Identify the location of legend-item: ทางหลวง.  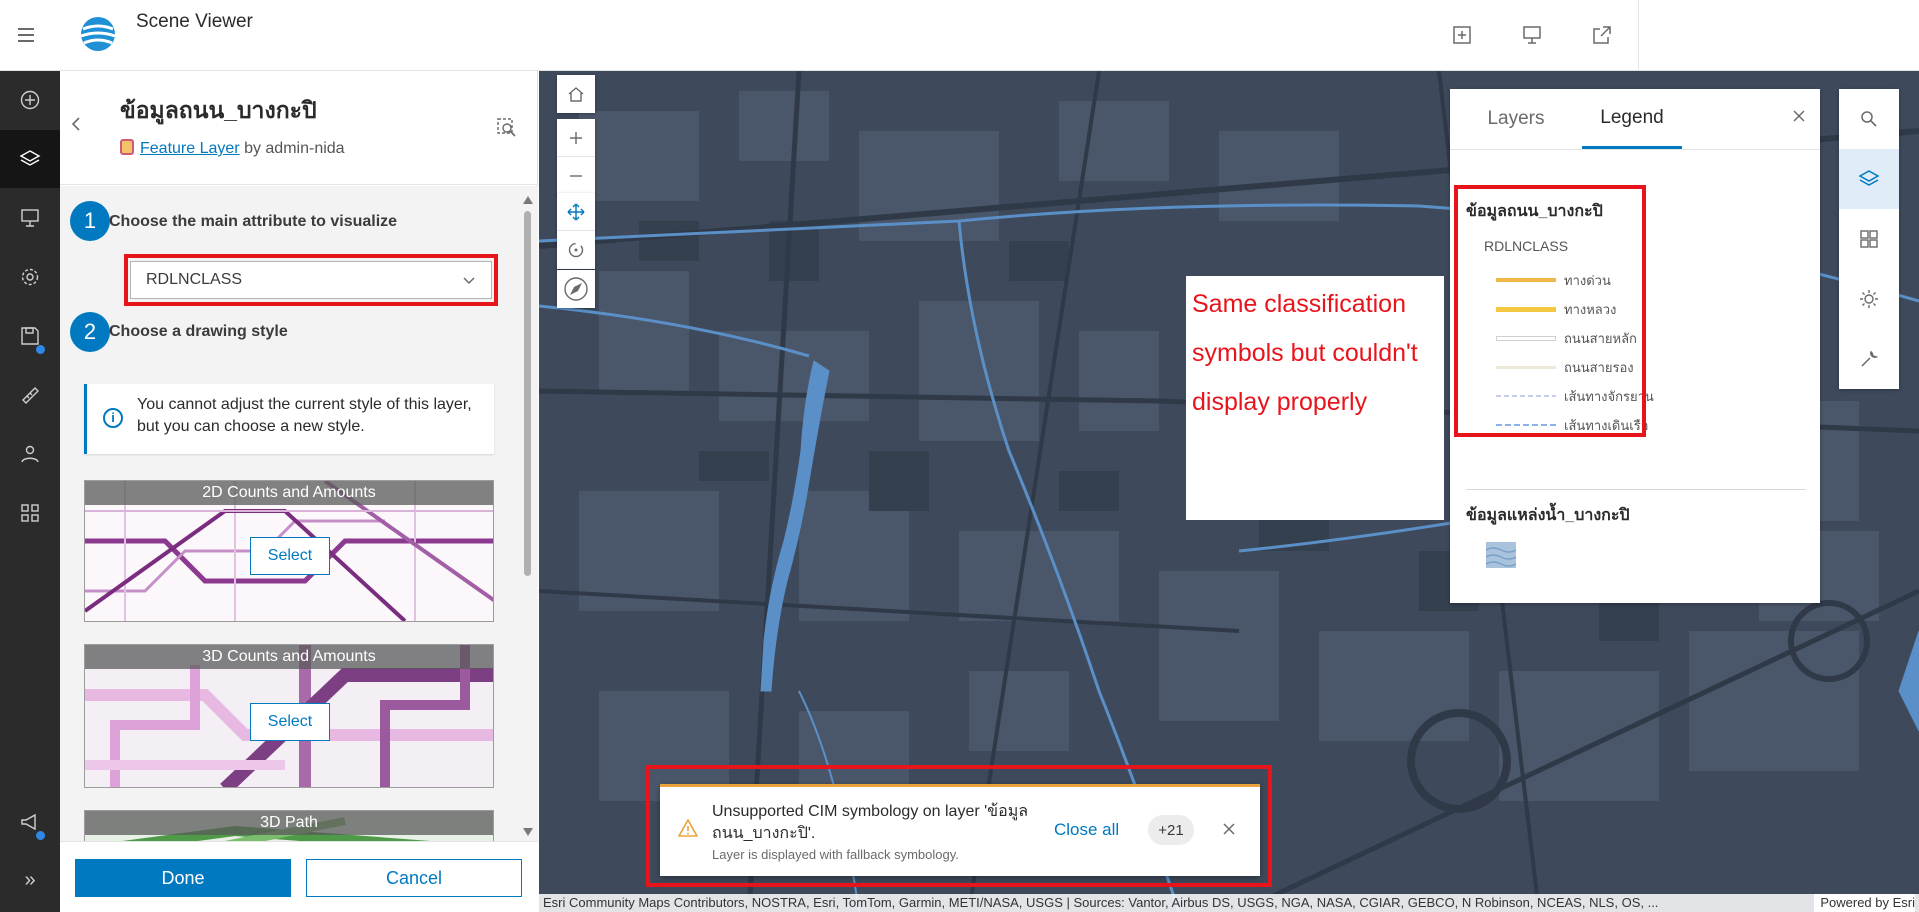
(1556, 309).